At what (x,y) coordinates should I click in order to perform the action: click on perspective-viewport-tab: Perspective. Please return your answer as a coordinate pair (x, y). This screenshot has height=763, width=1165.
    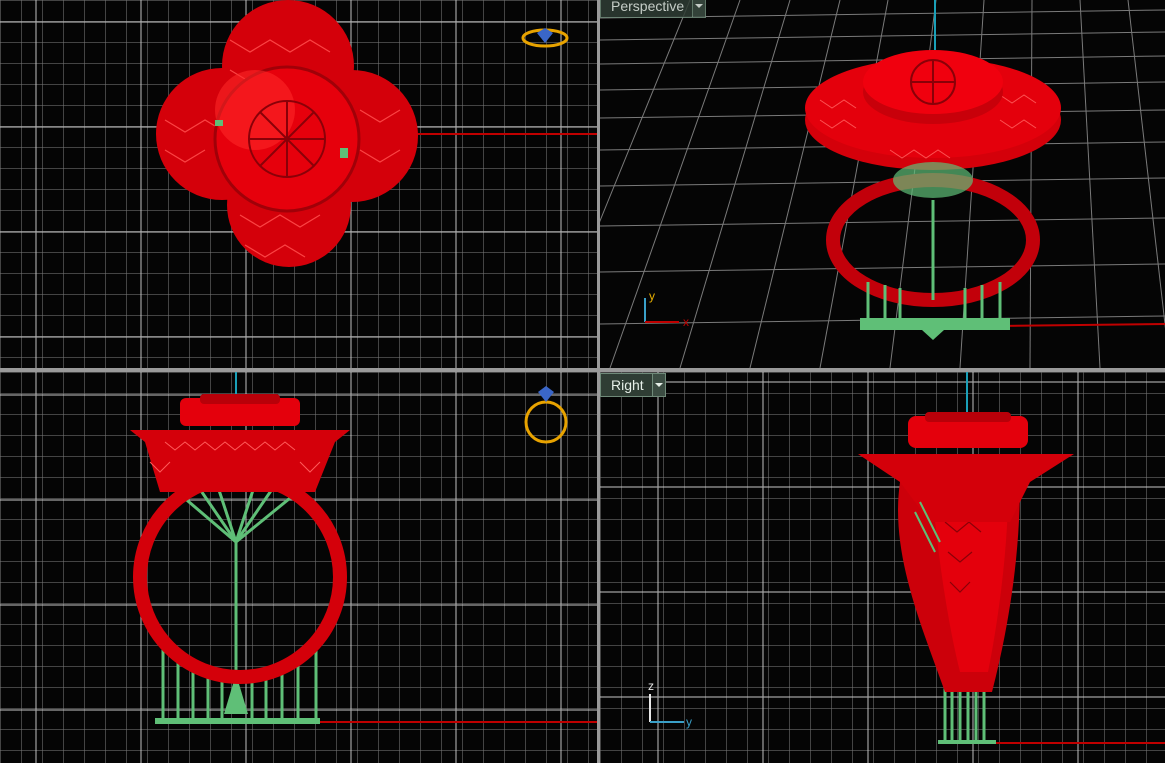
    Looking at the image, I should click on (653, 9).